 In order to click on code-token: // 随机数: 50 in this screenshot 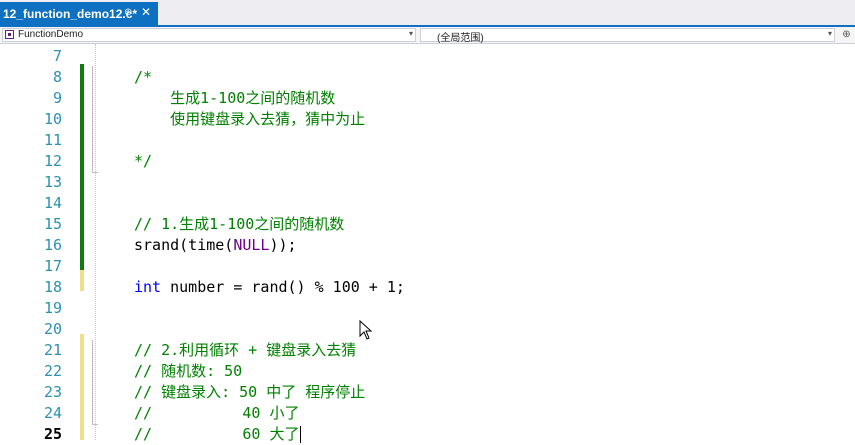, I will do `click(188, 371)`.